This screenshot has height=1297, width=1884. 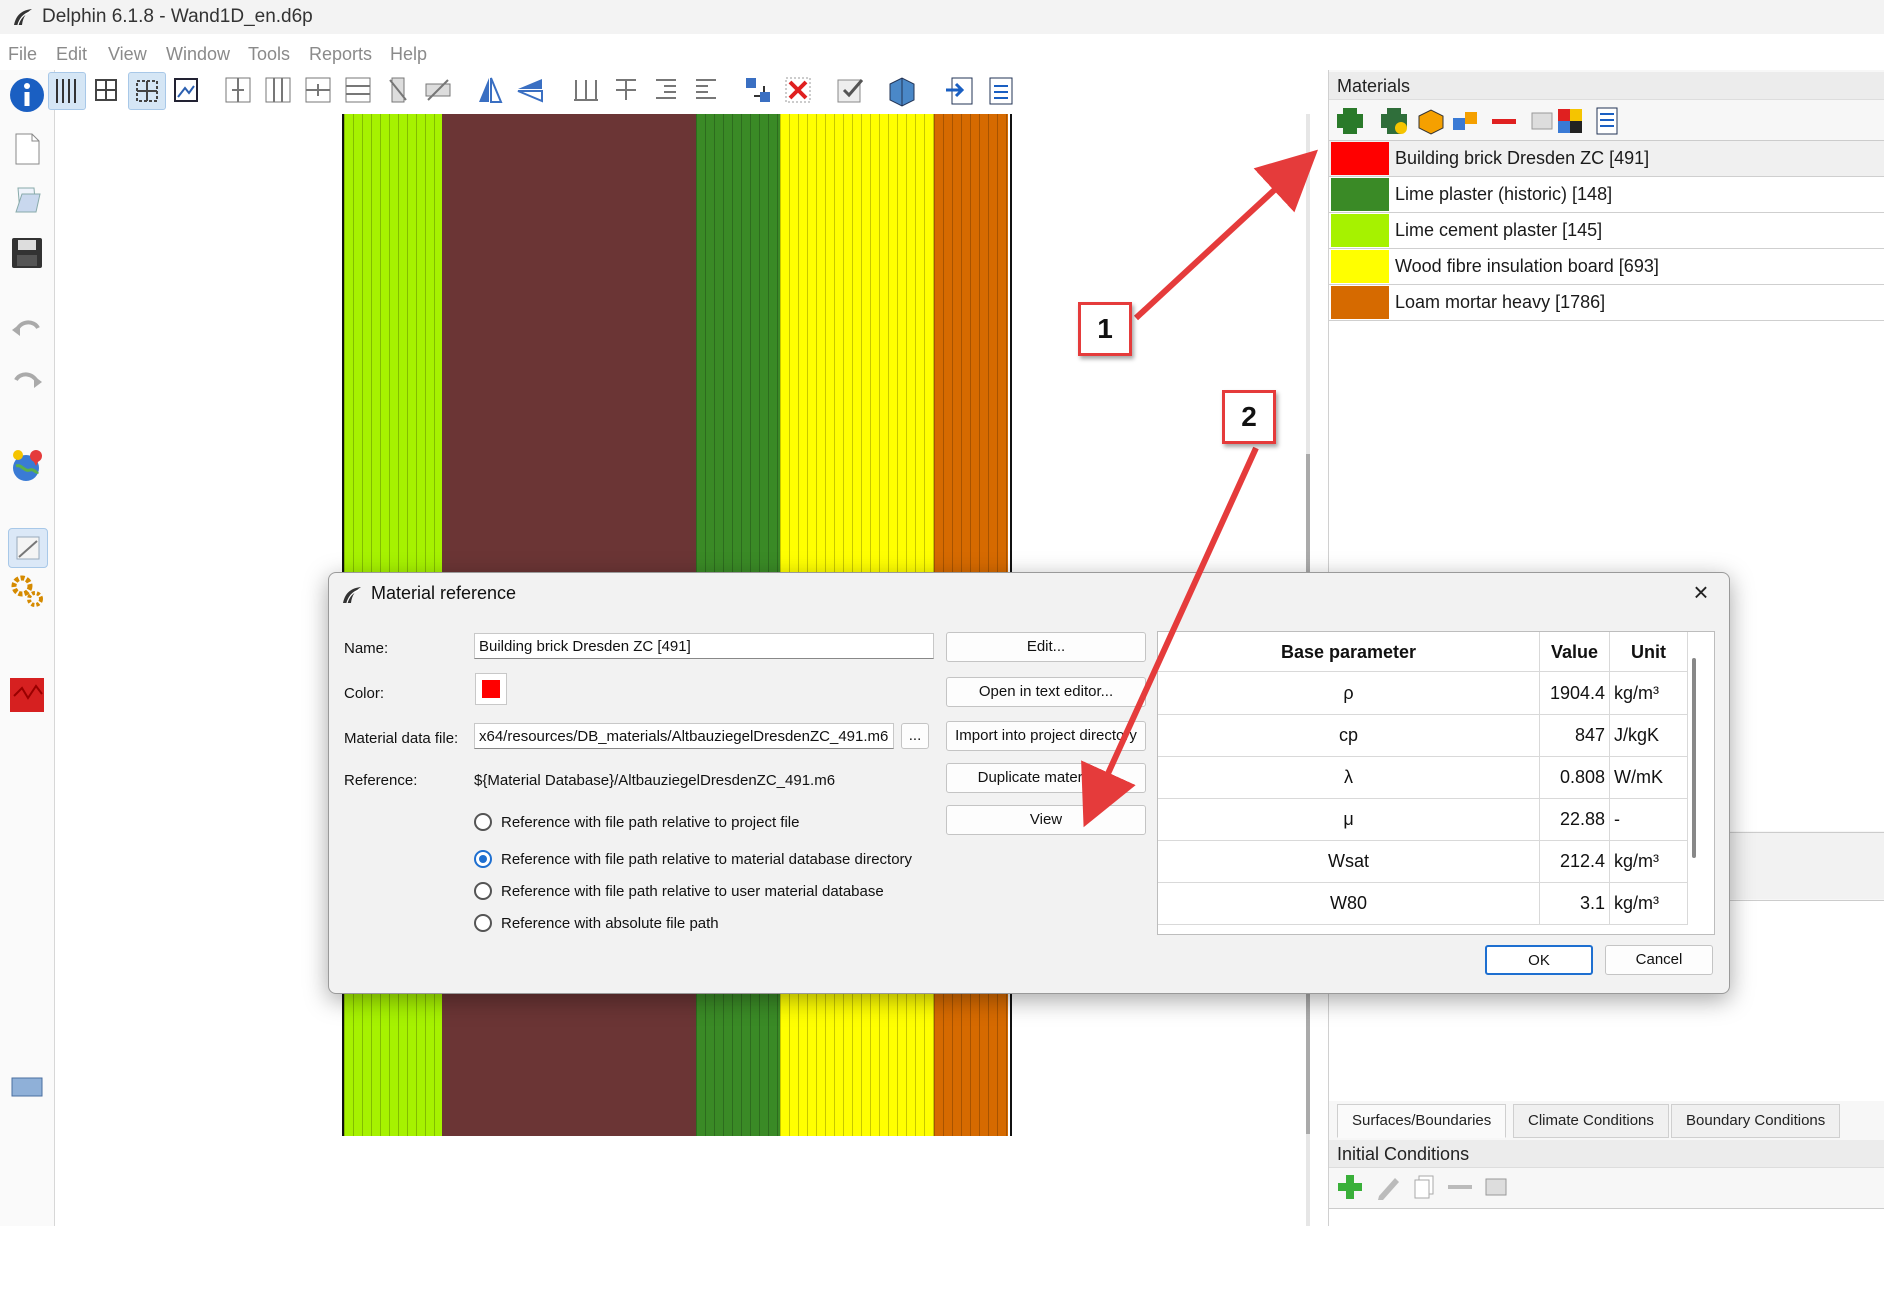 I want to click on simulation-red-icon, so click(x=27, y=695).